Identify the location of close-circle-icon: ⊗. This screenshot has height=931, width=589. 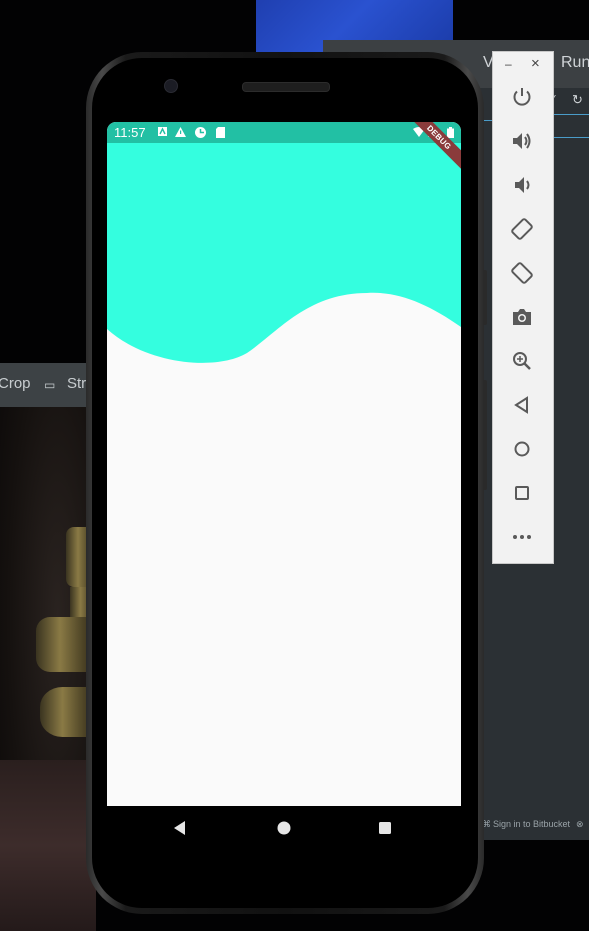
(580, 824).